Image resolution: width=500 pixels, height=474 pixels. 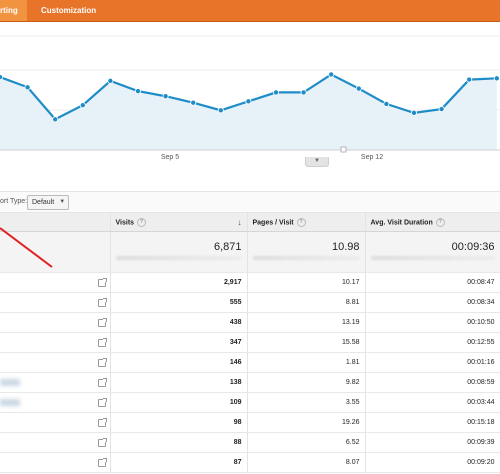 What do you see at coordinates (170, 157) in the screenshot?
I see `x-tick-label: Sep 5` at bounding box center [170, 157].